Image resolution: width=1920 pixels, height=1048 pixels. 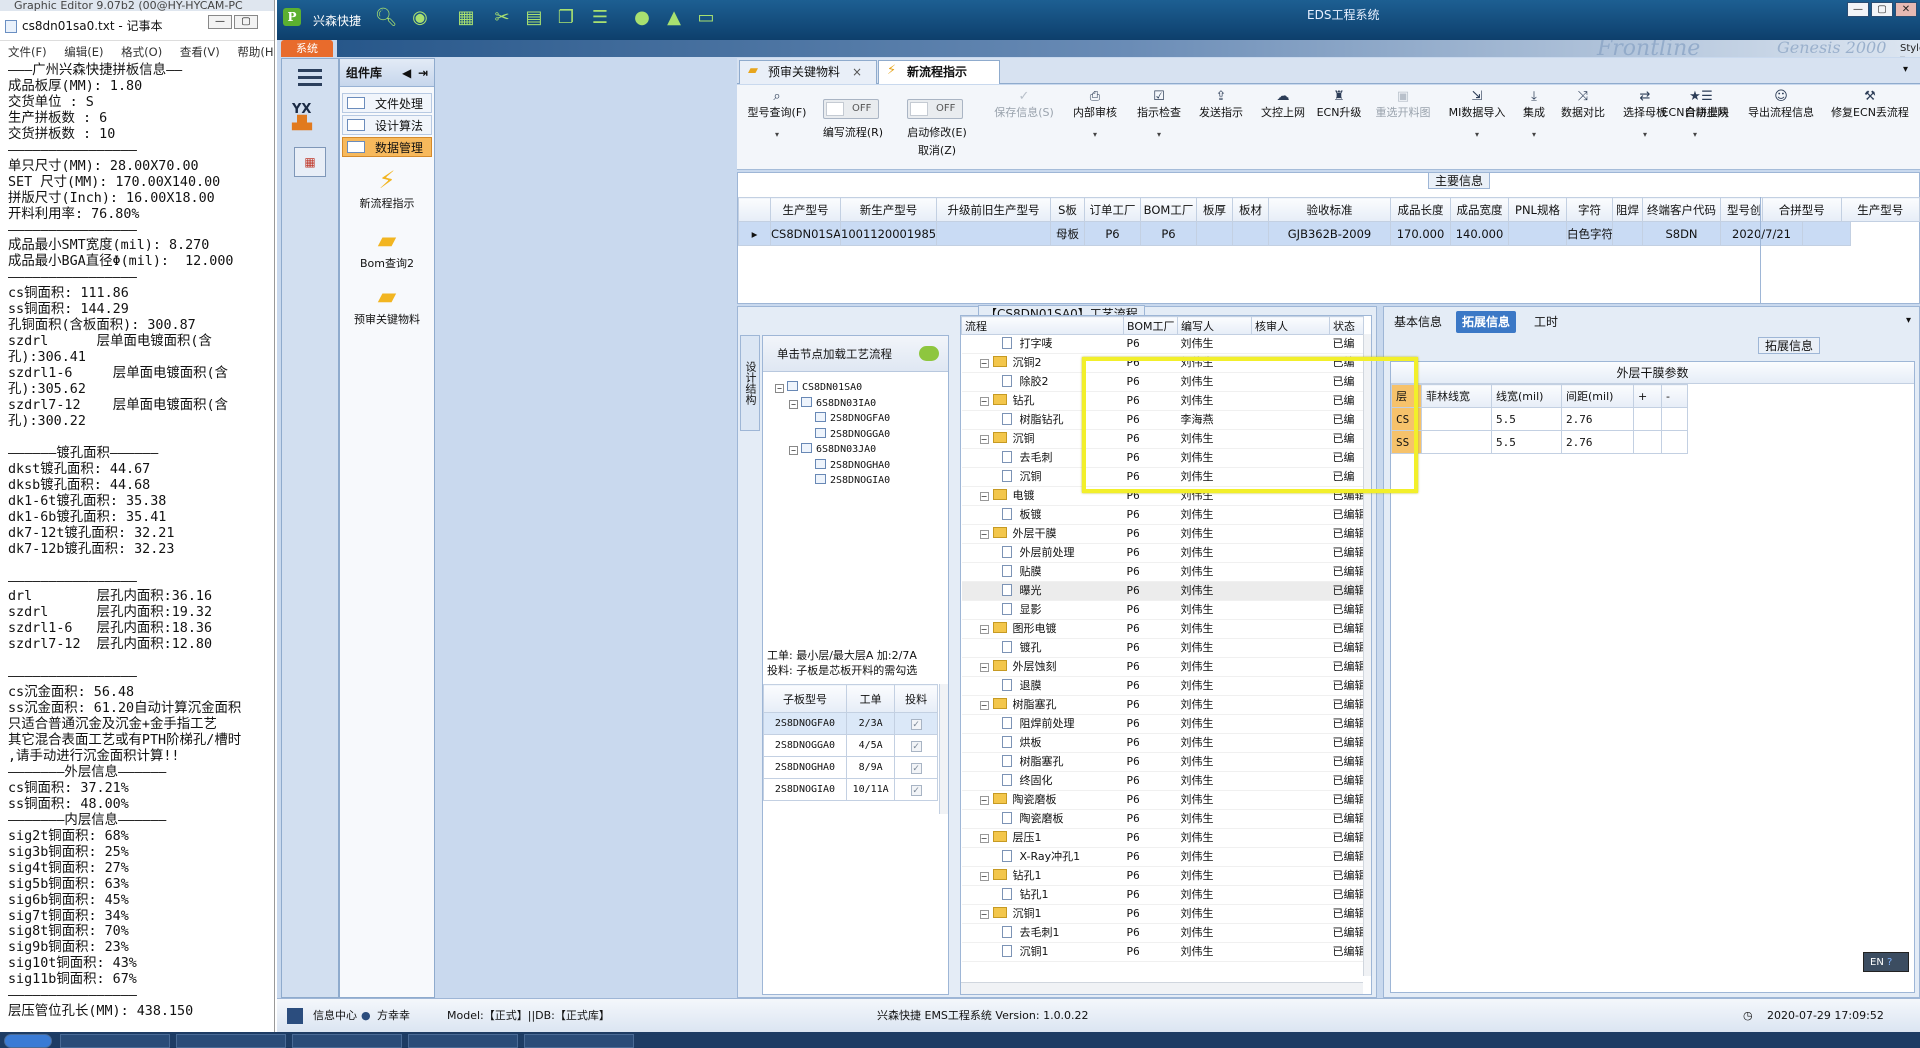 I want to click on cancel-label: 取消(Z), so click(x=937, y=150).